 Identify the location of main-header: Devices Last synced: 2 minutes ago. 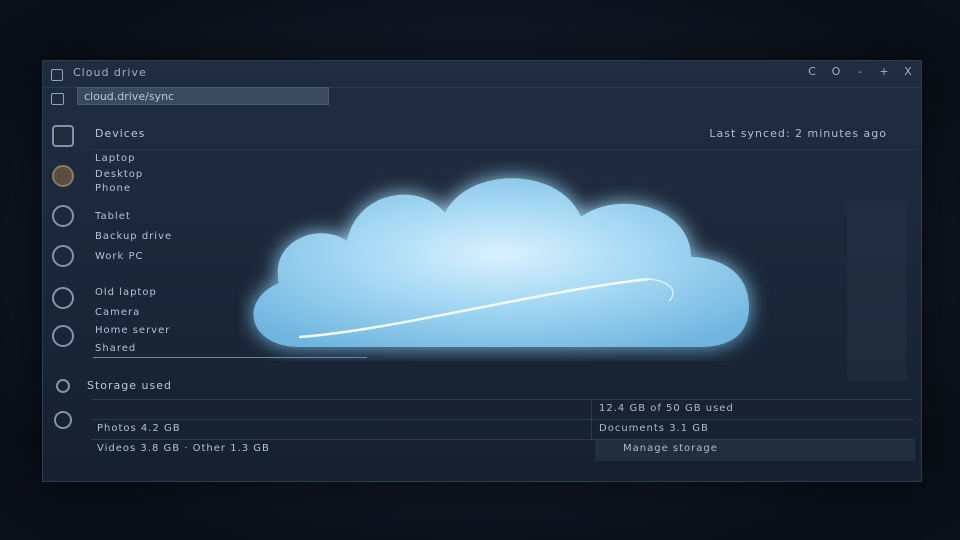
(504, 136).